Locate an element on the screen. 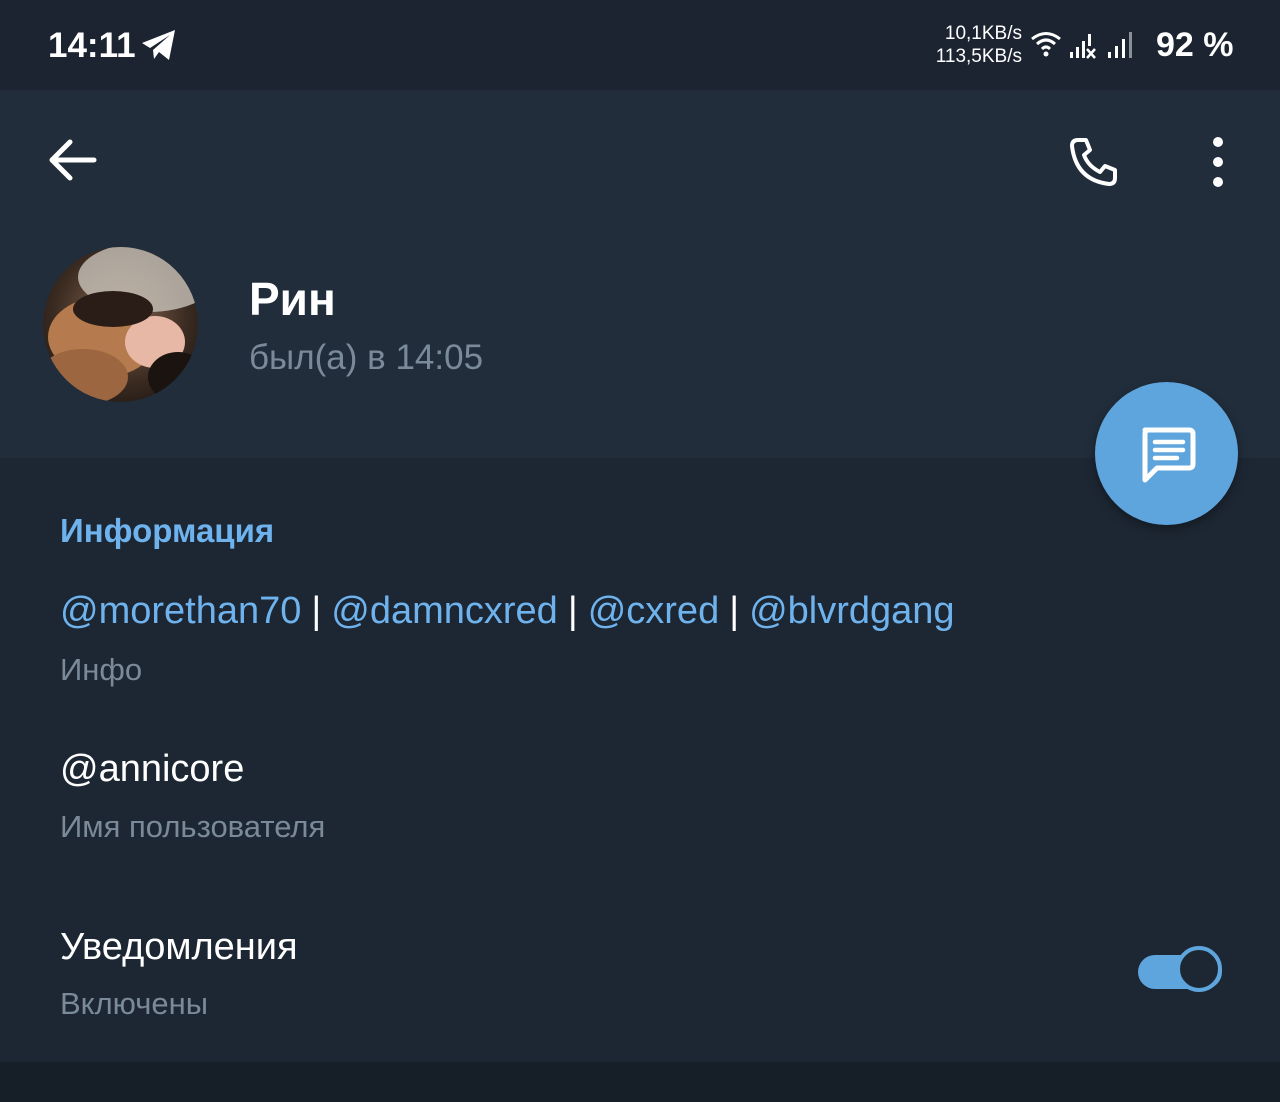  bio-link: @damncxred is located at coordinates (444, 611).